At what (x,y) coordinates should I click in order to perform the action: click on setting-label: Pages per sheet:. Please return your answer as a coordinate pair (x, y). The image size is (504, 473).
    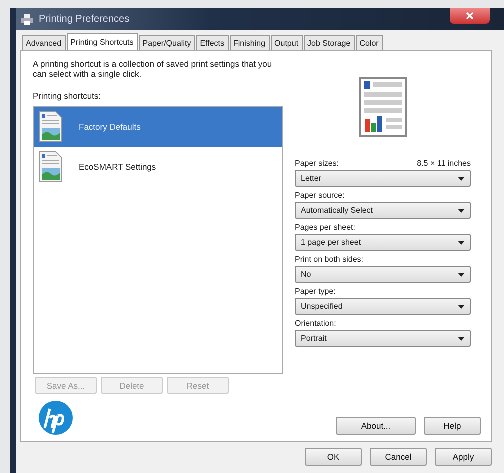
    Looking at the image, I should click on (325, 227).